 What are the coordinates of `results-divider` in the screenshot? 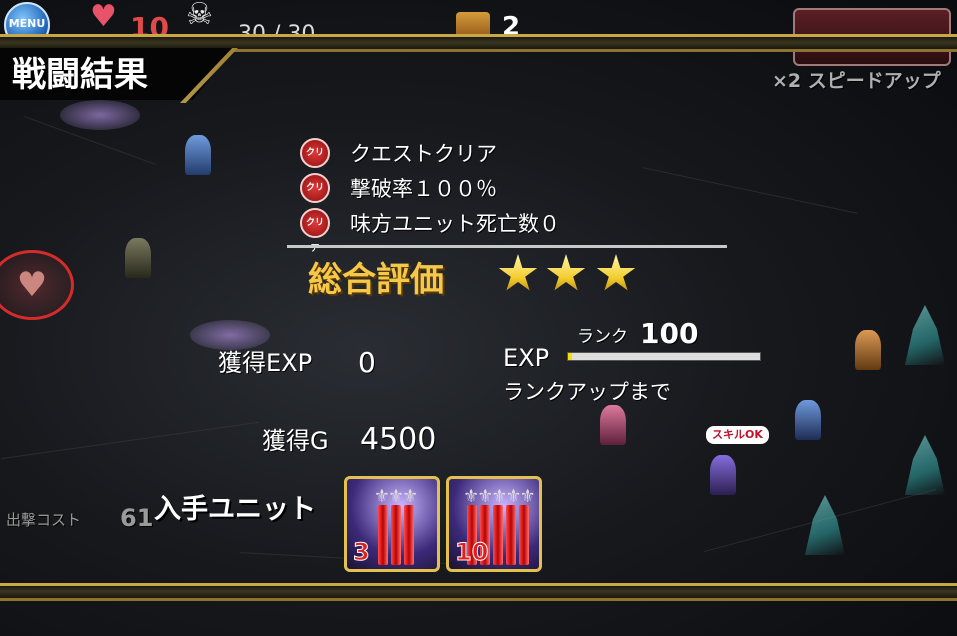 It's located at (507, 246).